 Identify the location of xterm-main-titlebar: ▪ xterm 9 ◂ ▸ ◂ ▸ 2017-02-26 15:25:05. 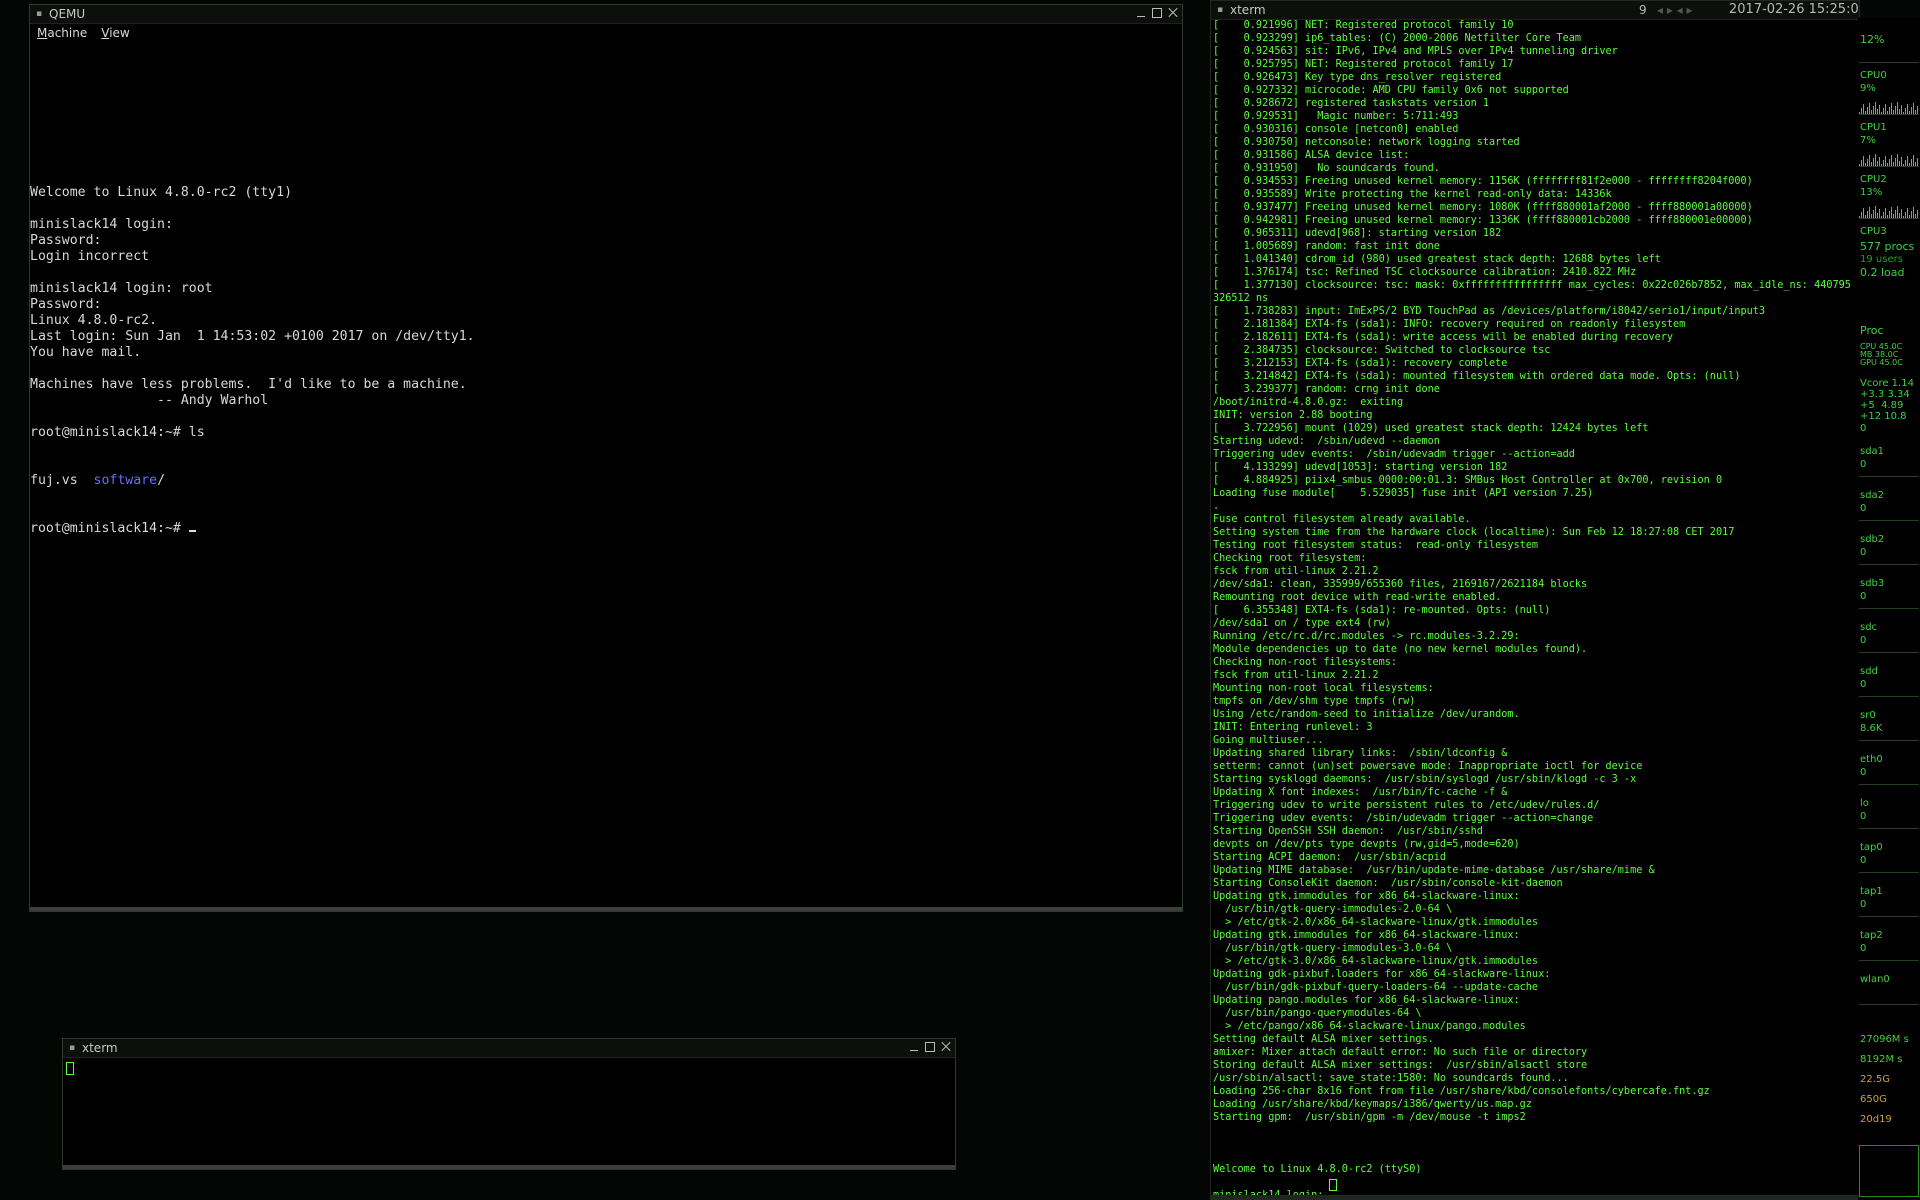
(1535, 10).